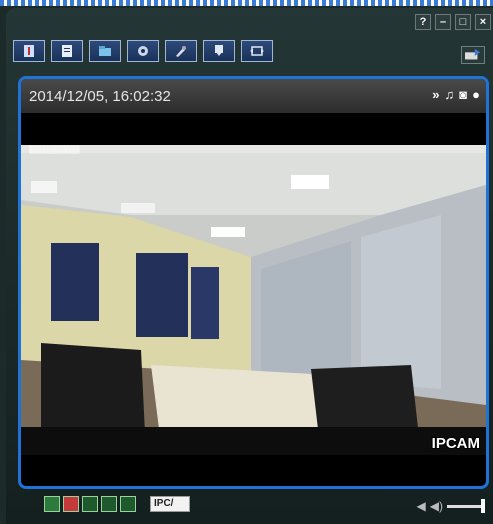  I want to click on document-button, so click(67, 51).